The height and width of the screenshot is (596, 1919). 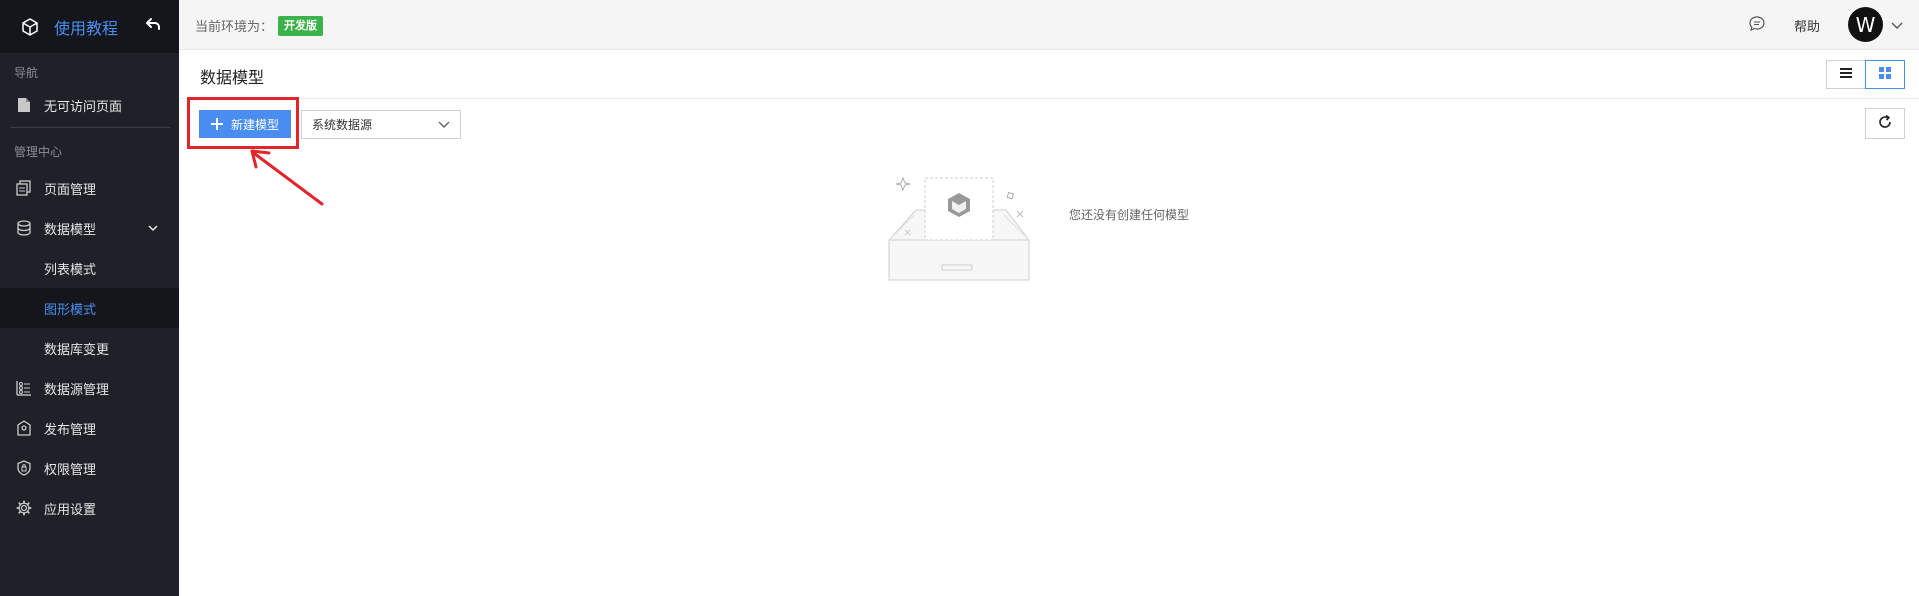 I want to click on sidebar-item-permission-mgmt: 权限管理, so click(x=89, y=468).